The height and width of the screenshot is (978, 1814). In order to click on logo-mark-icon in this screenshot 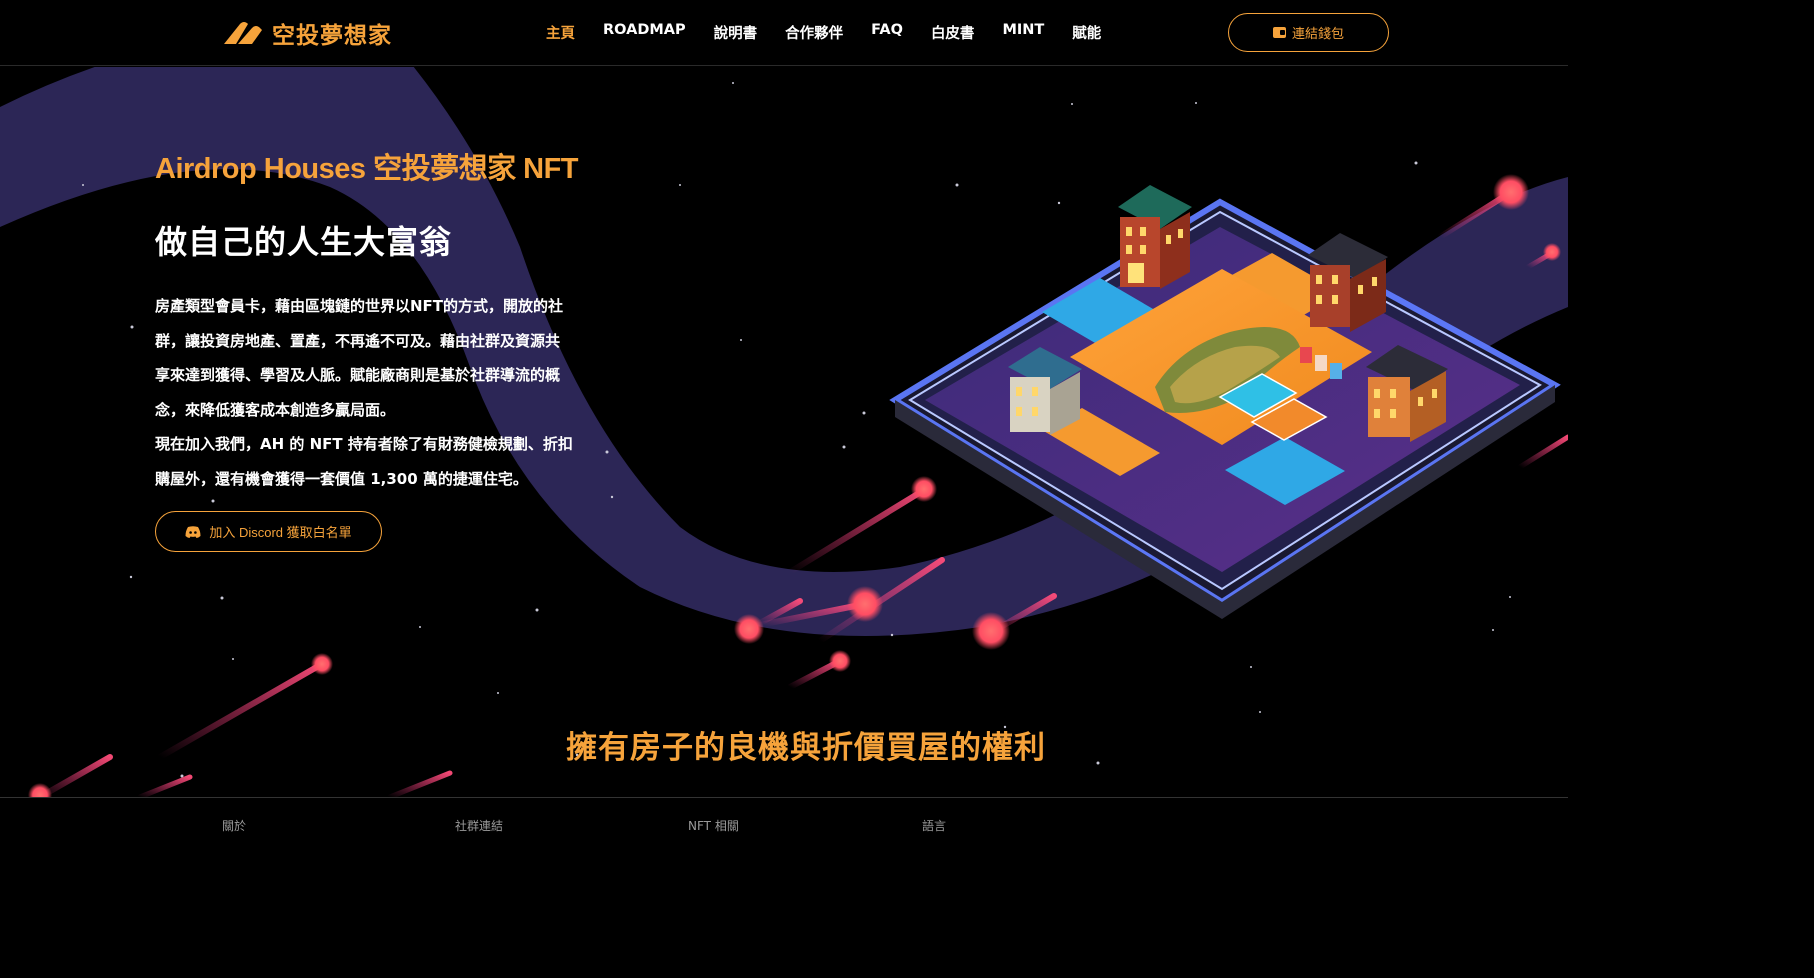, I will do `click(243, 33)`.